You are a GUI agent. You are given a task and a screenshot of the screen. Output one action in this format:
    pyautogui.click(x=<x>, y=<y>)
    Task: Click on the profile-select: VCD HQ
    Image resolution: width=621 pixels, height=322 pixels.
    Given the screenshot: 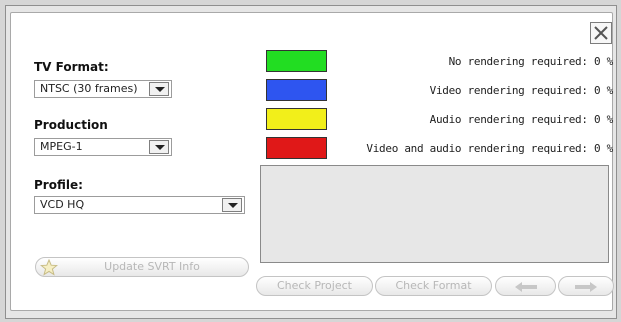 What is the action you would take?
    pyautogui.click(x=139, y=205)
    